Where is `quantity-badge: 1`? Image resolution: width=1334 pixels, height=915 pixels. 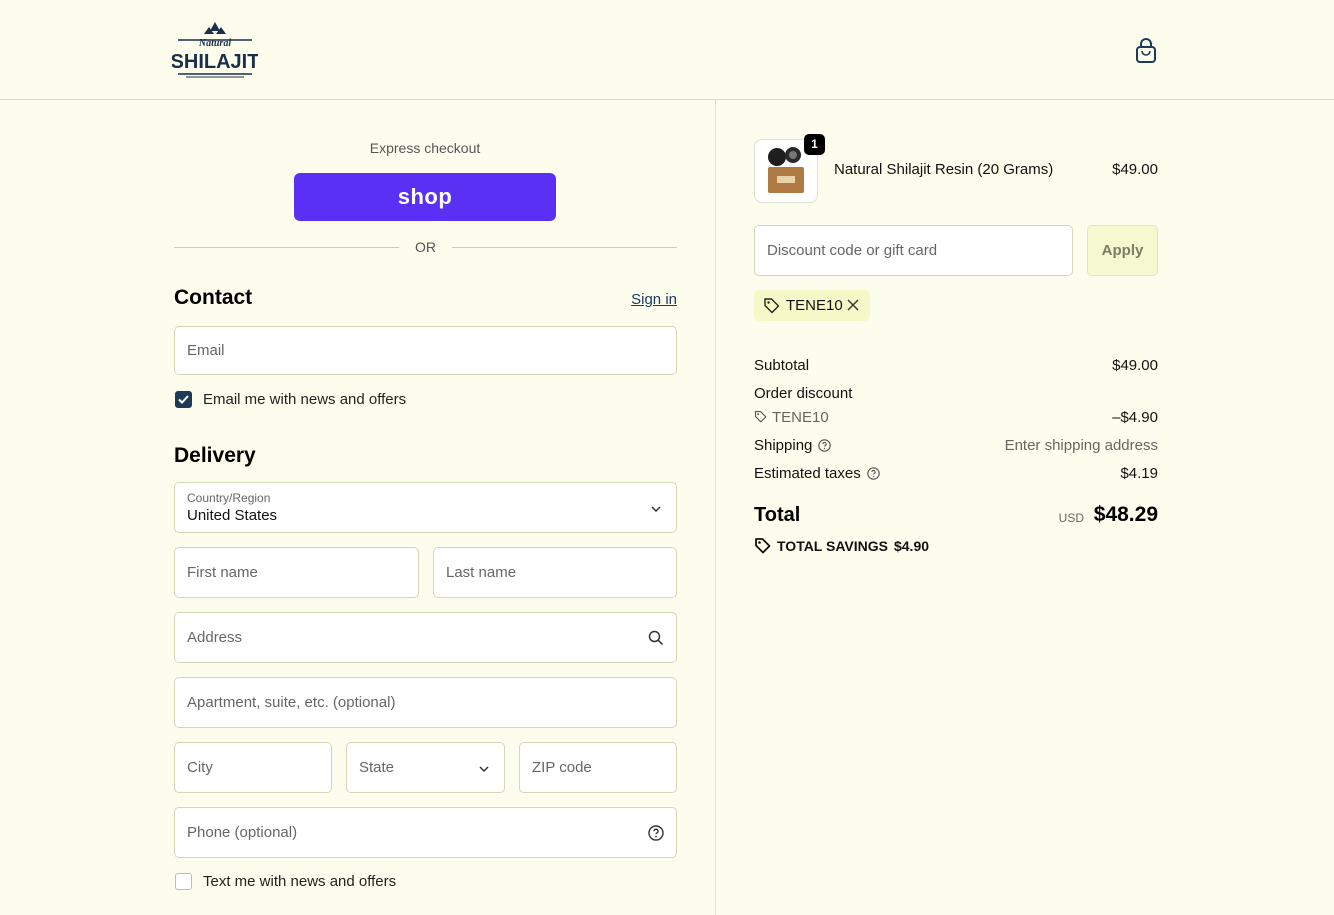 quantity-badge: 1 is located at coordinates (814, 144).